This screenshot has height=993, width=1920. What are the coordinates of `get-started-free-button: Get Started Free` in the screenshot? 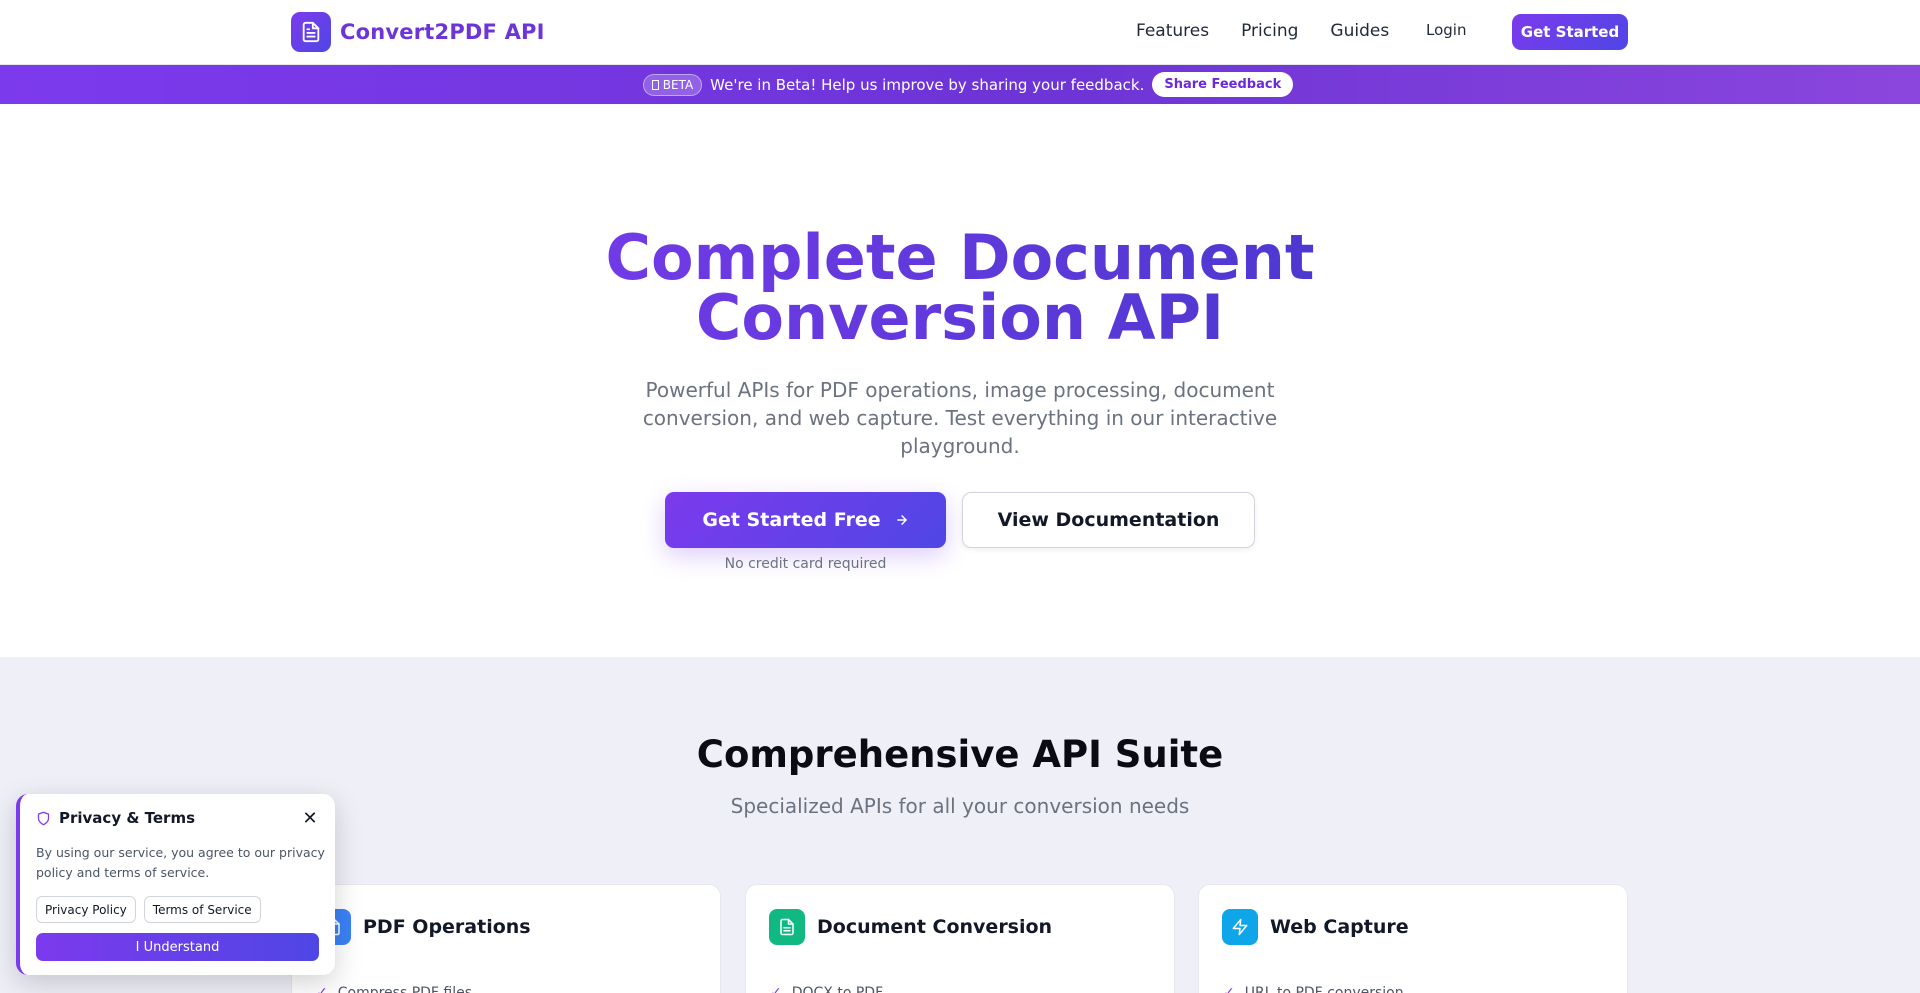 It's located at (805, 520).